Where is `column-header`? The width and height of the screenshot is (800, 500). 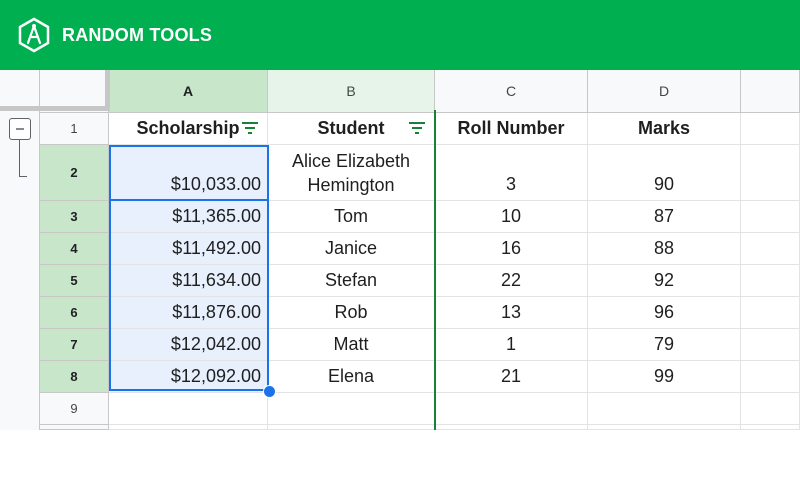 column-header is located at coordinates (770, 91).